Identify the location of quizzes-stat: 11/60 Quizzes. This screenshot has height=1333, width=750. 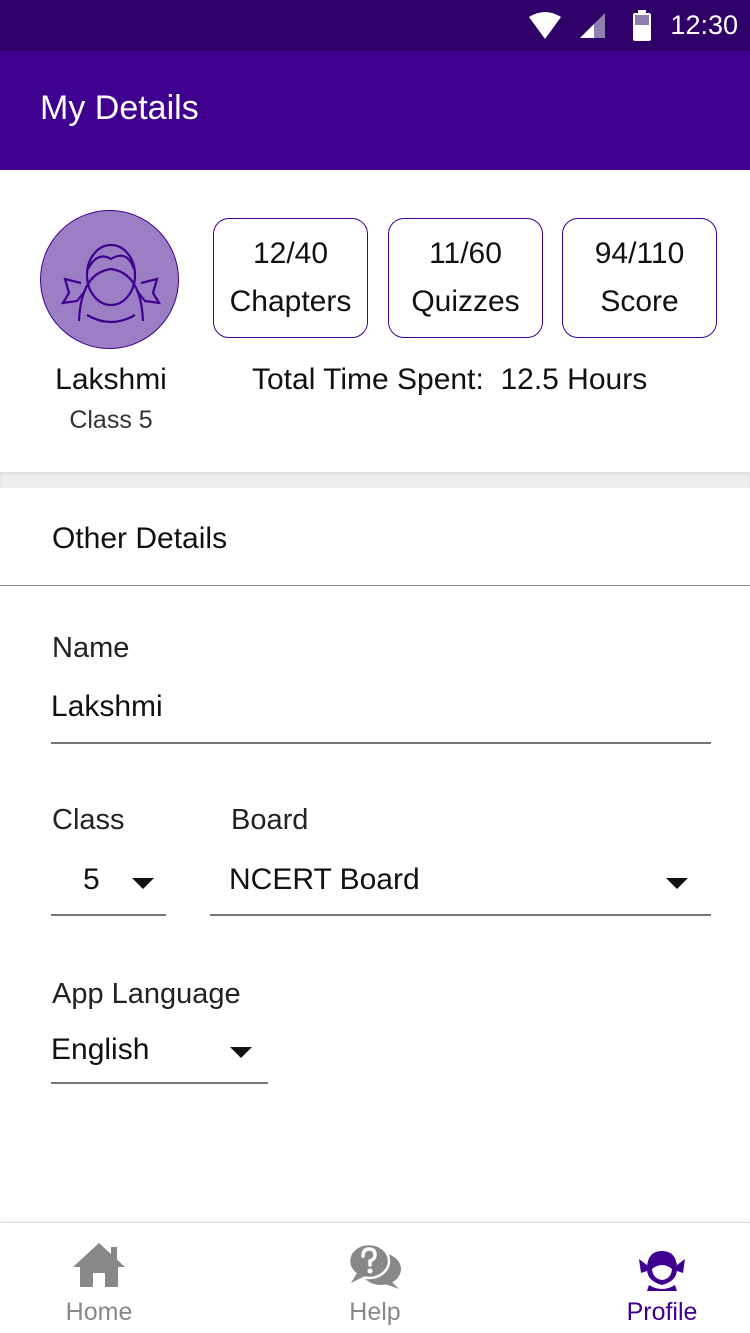
(465, 278).